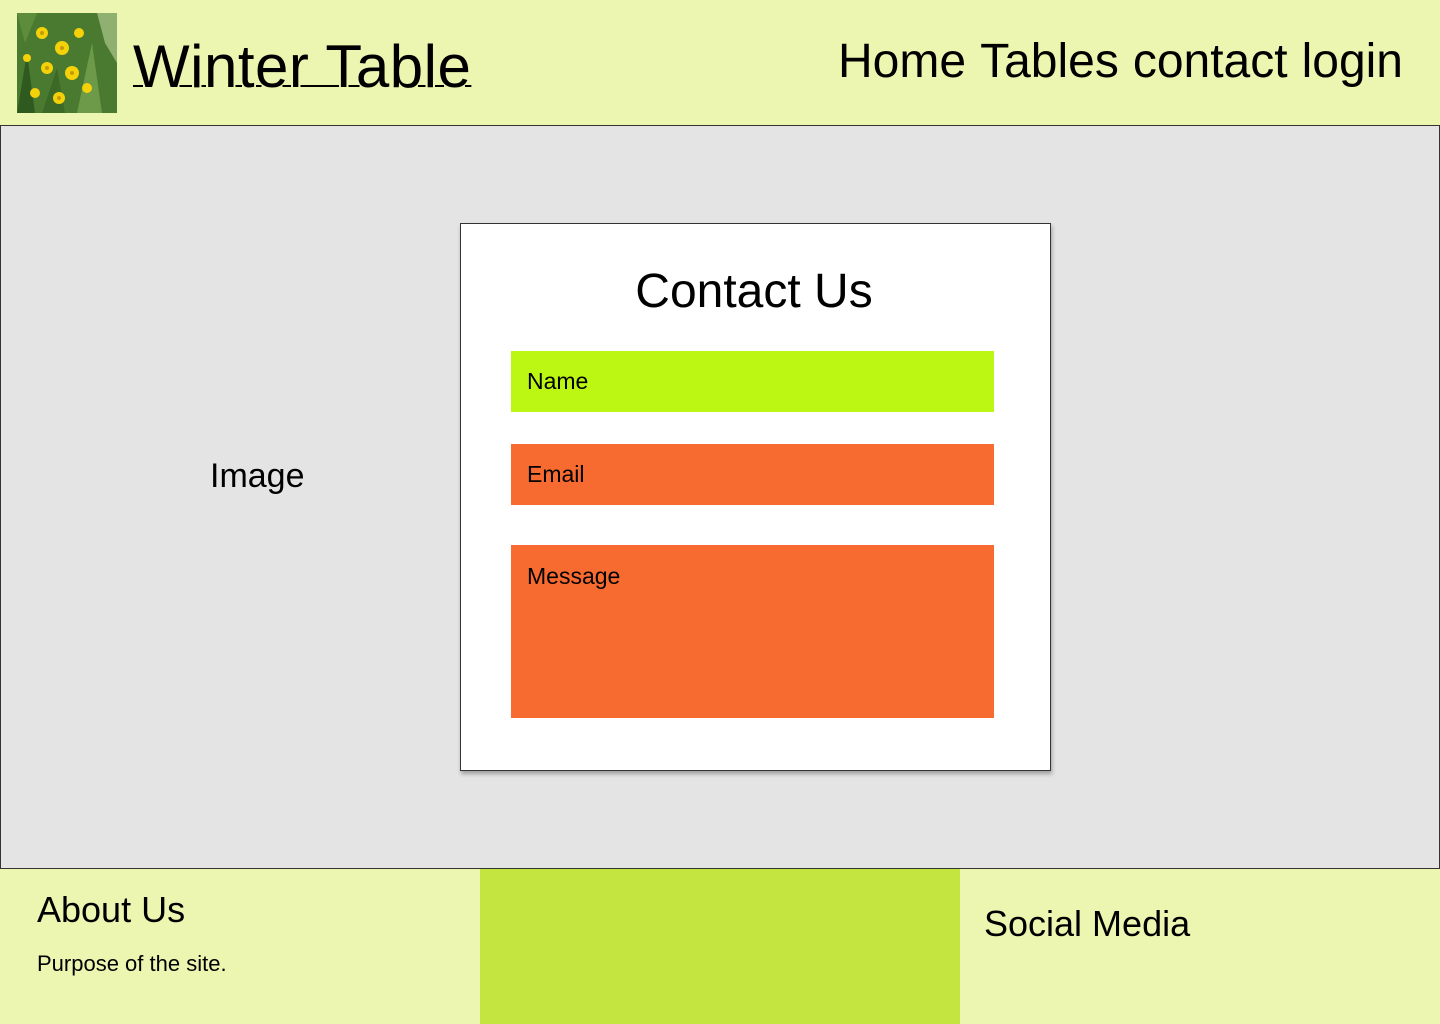 The image size is (1440, 1024). Describe the element at coordinates (752, 381) in the screenshot. I see `name-field: Name` at that location.